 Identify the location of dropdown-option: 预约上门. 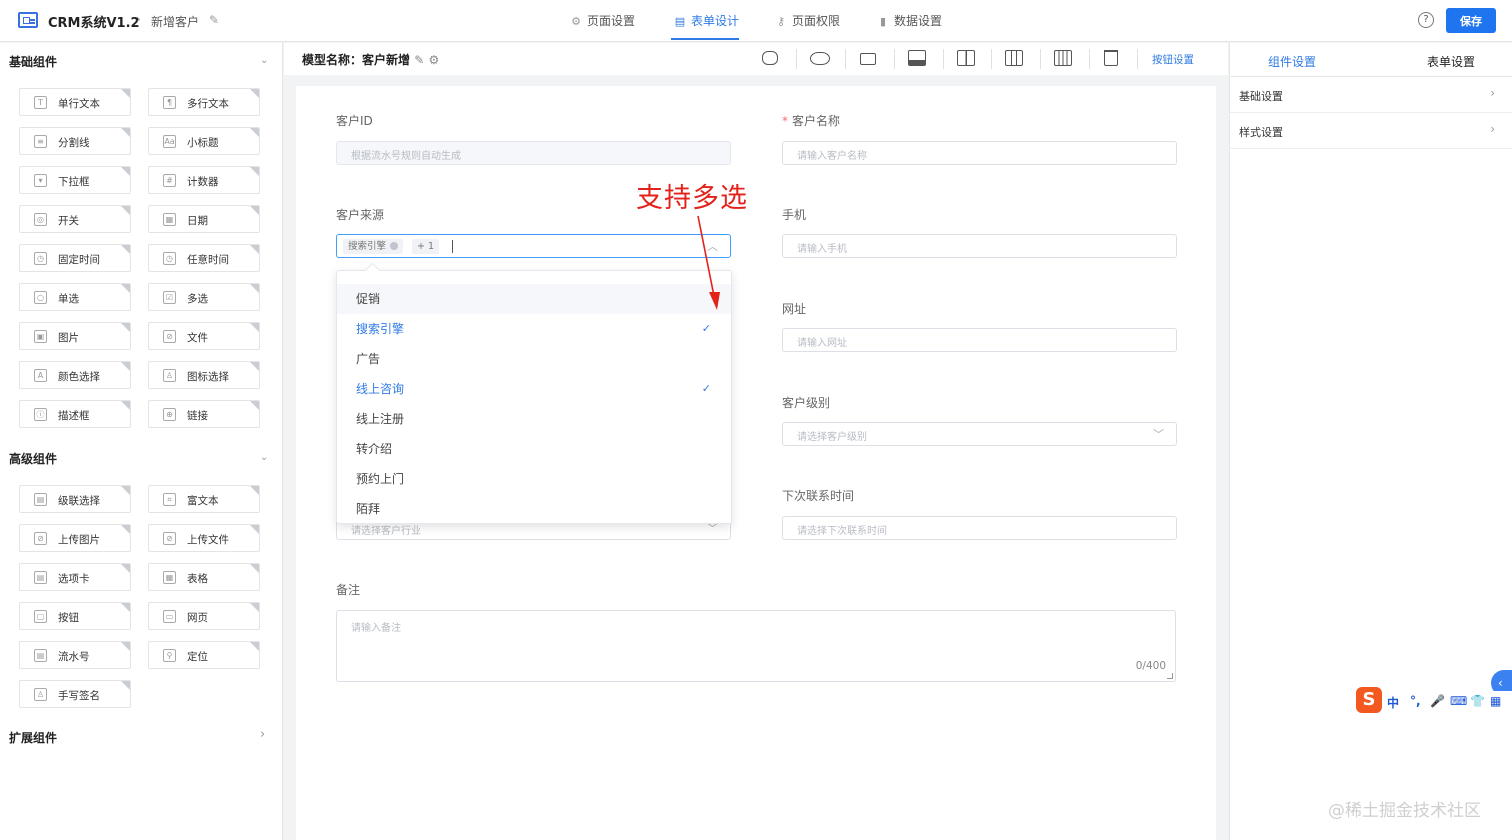
(534, 479).